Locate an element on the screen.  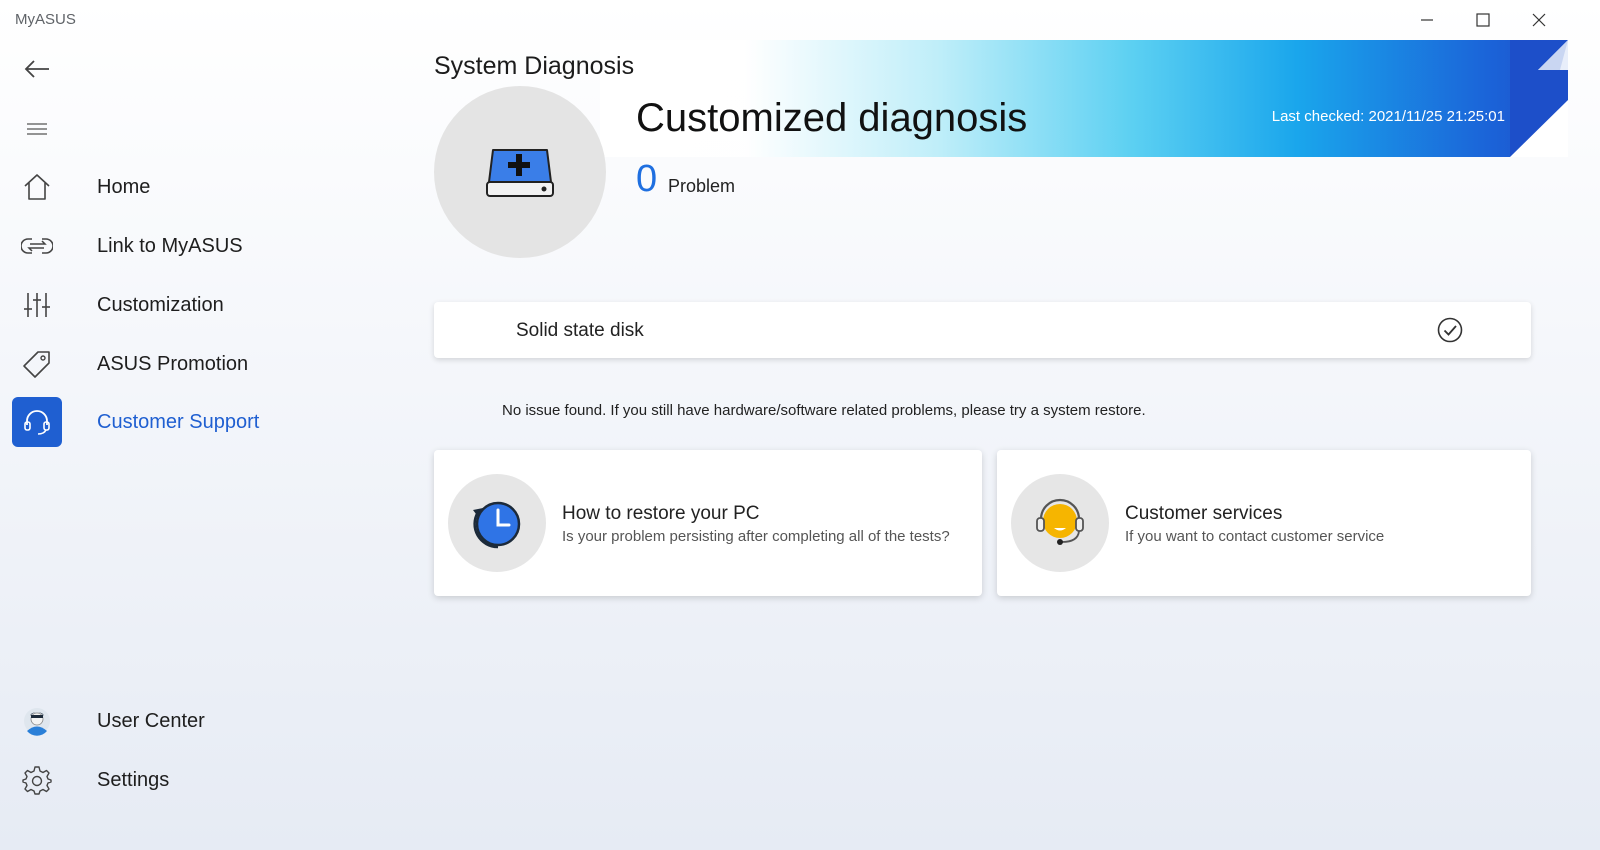
sidebar-item-asus-promotion: ASUS Promotion is located at coordinates (202, 364).